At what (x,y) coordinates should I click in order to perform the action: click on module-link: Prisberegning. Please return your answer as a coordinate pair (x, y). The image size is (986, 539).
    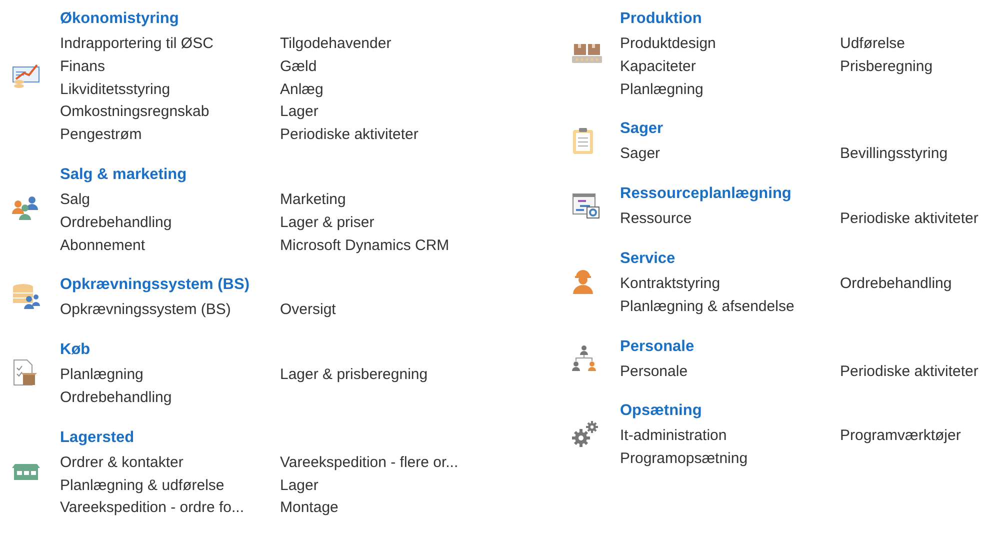
    Looking at the image, I should click on (886, 67).